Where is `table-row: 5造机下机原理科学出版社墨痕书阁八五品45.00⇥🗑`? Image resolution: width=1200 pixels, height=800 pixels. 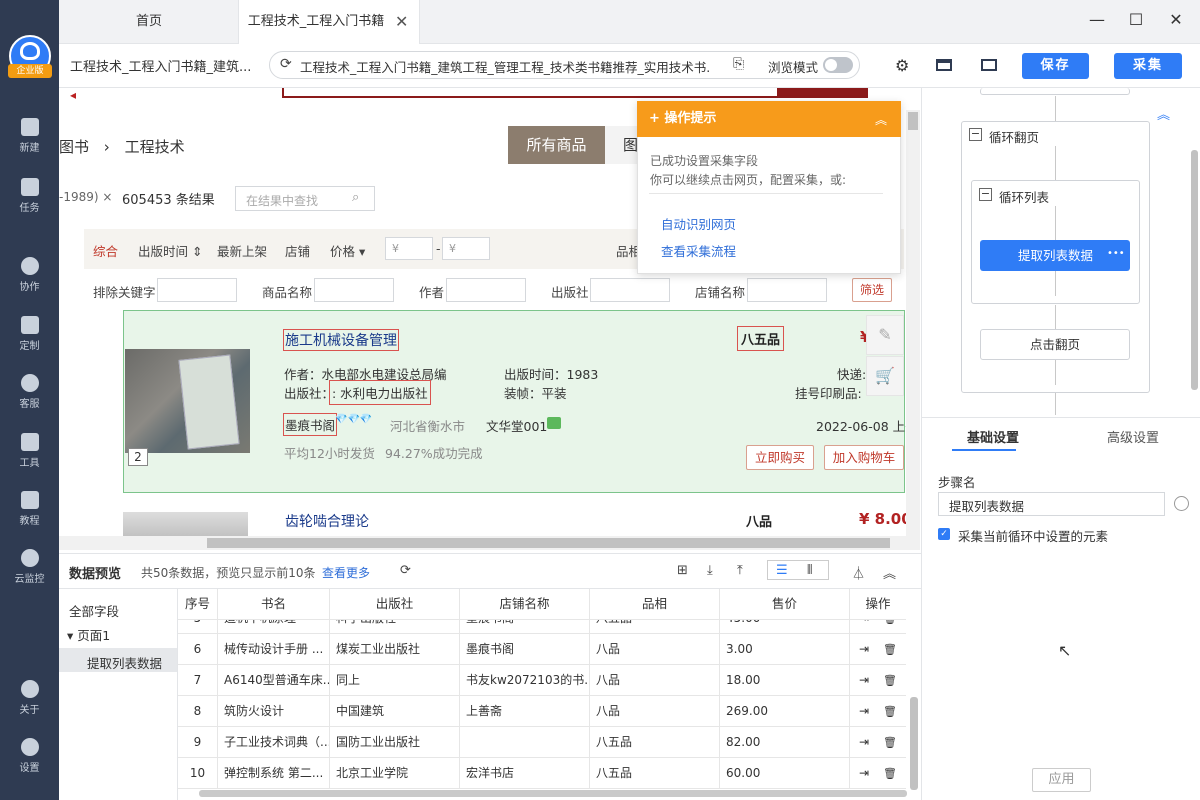
table-row: 5造机下机原理科学出版社墨痕书阁八五品45.00⇥🗑 is located at coordinates (542, 627).